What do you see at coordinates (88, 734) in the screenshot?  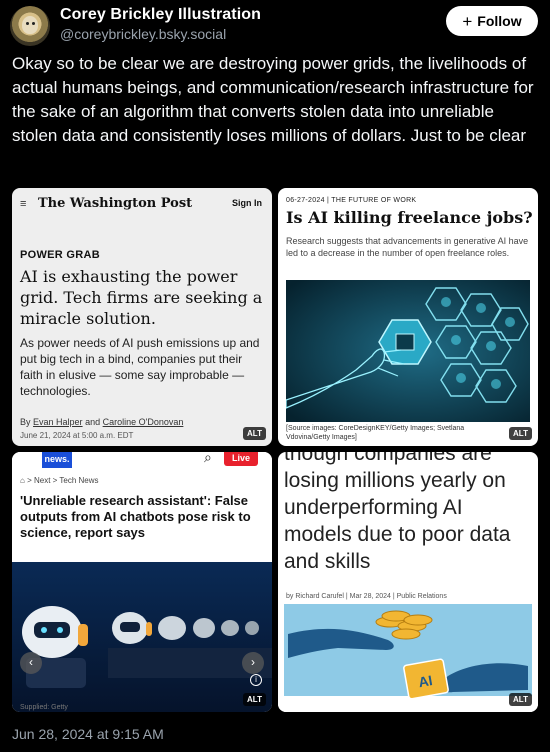 I see `post-timestamp: Jun 28, 2024 at 9:15 AM` at bounding box center [88, 734].